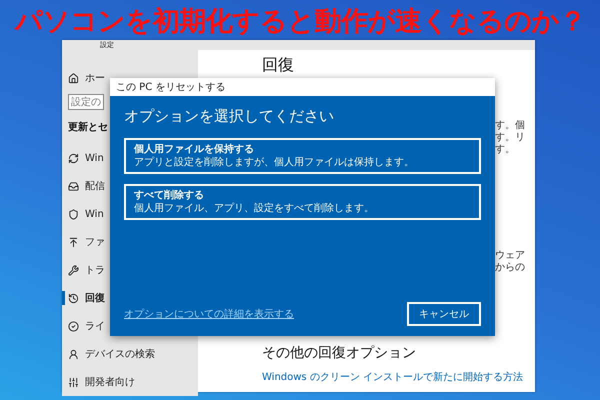  Describe the element at coordinates (87, 127) in the screenshot. I see `section-title: 更新とセ` at that location.